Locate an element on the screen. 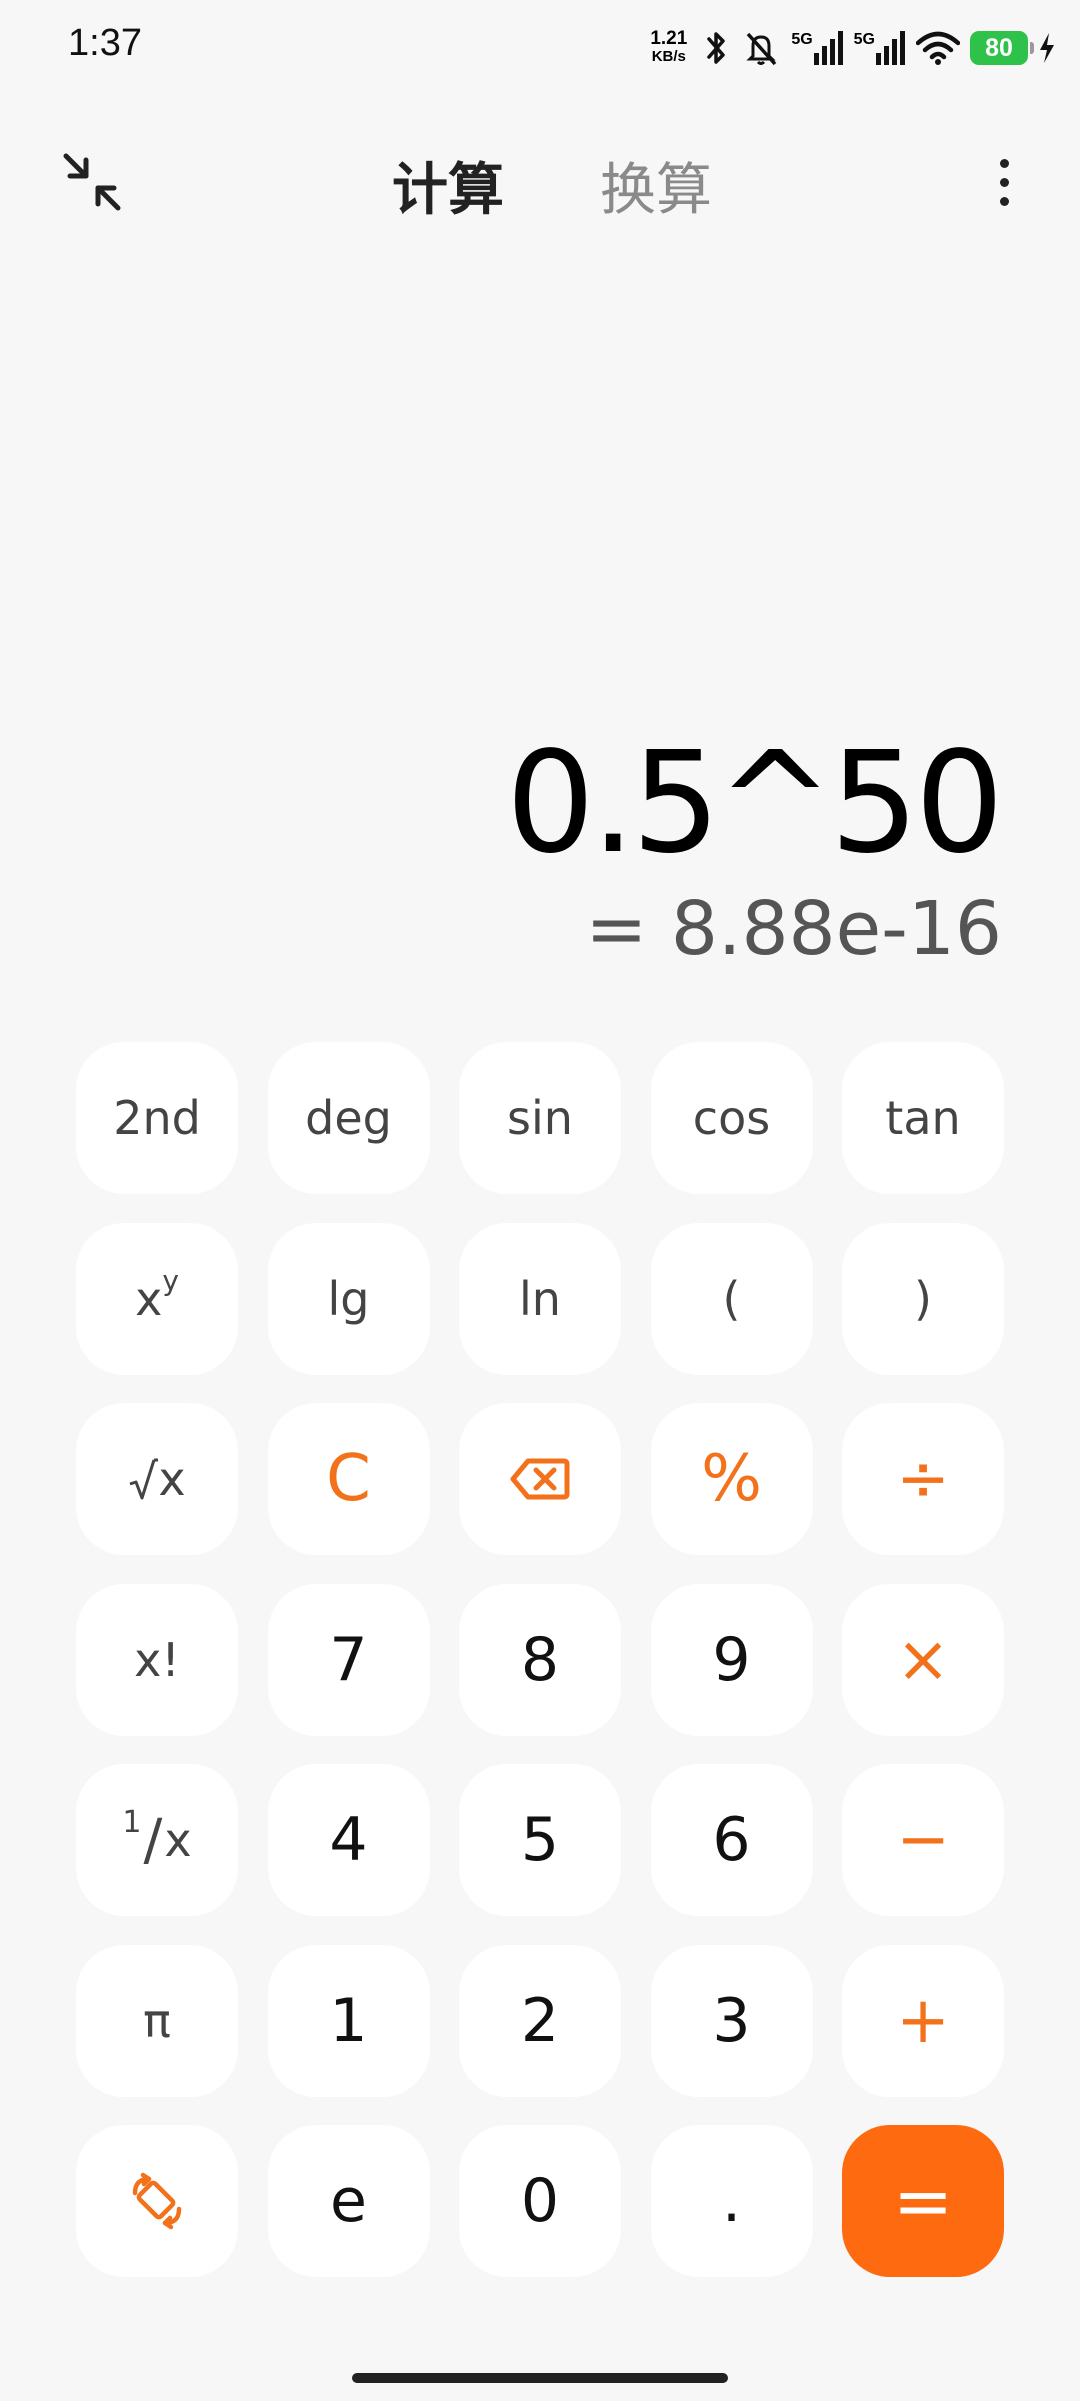 The height and width of the screenshot is (2401, 1080). key-rotate is located at coordinates (157, 2201).